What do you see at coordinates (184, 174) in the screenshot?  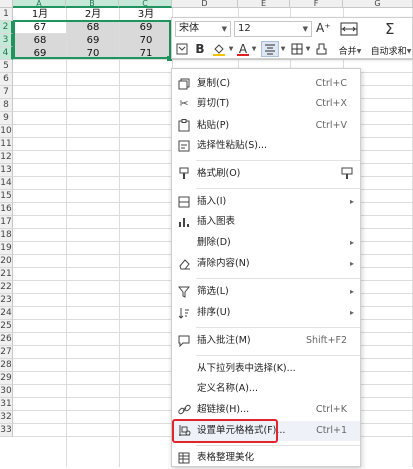 I see `format-painter-icon` at bounding box center [184, 174].